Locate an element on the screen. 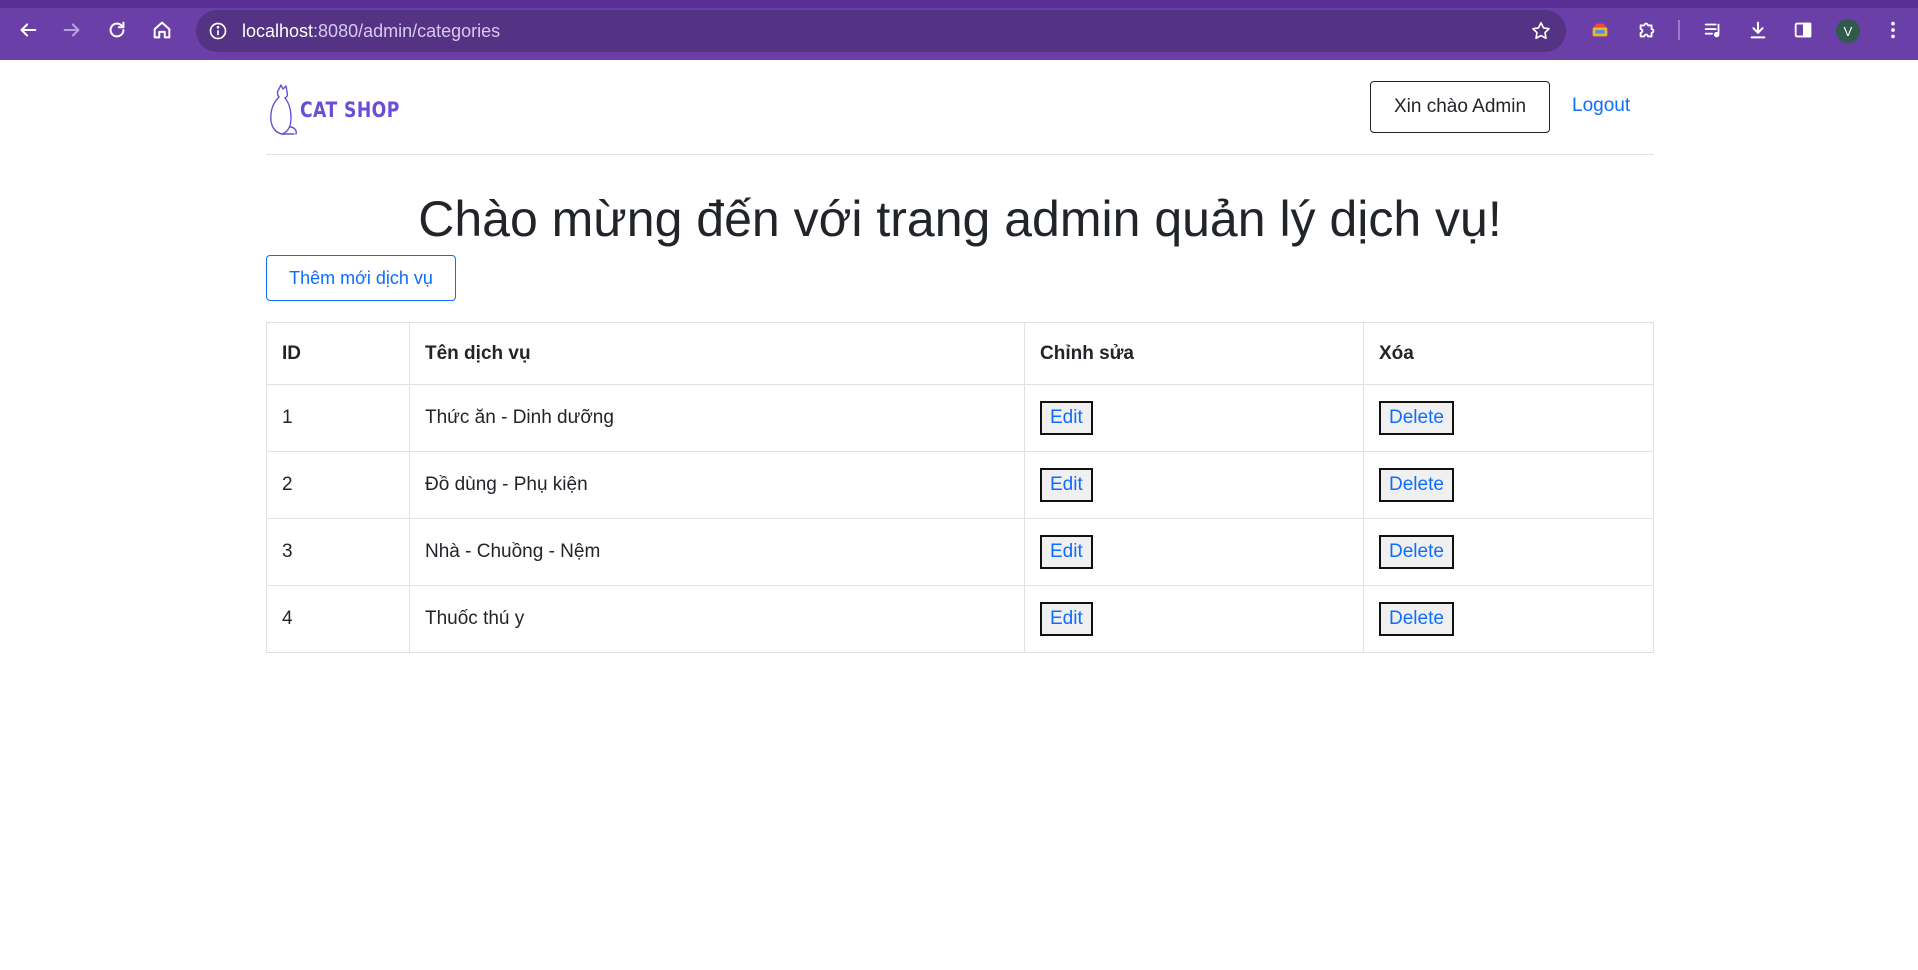 This screenshot has height=970, width=1918. reload-button is located at coordinates (117, 30).